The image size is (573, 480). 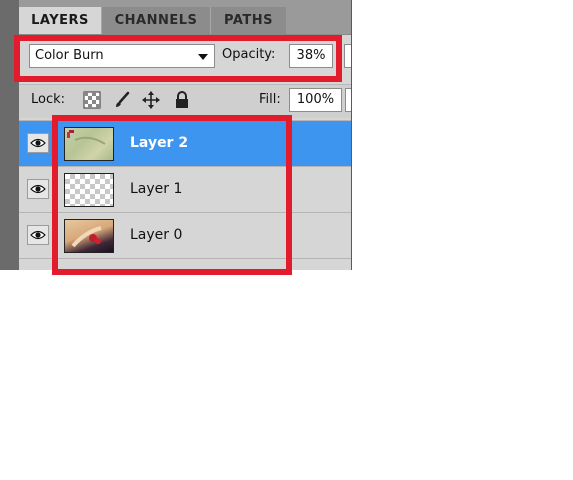 I want to click on opacity-label: Opacity:, so click(x=249, y=54).